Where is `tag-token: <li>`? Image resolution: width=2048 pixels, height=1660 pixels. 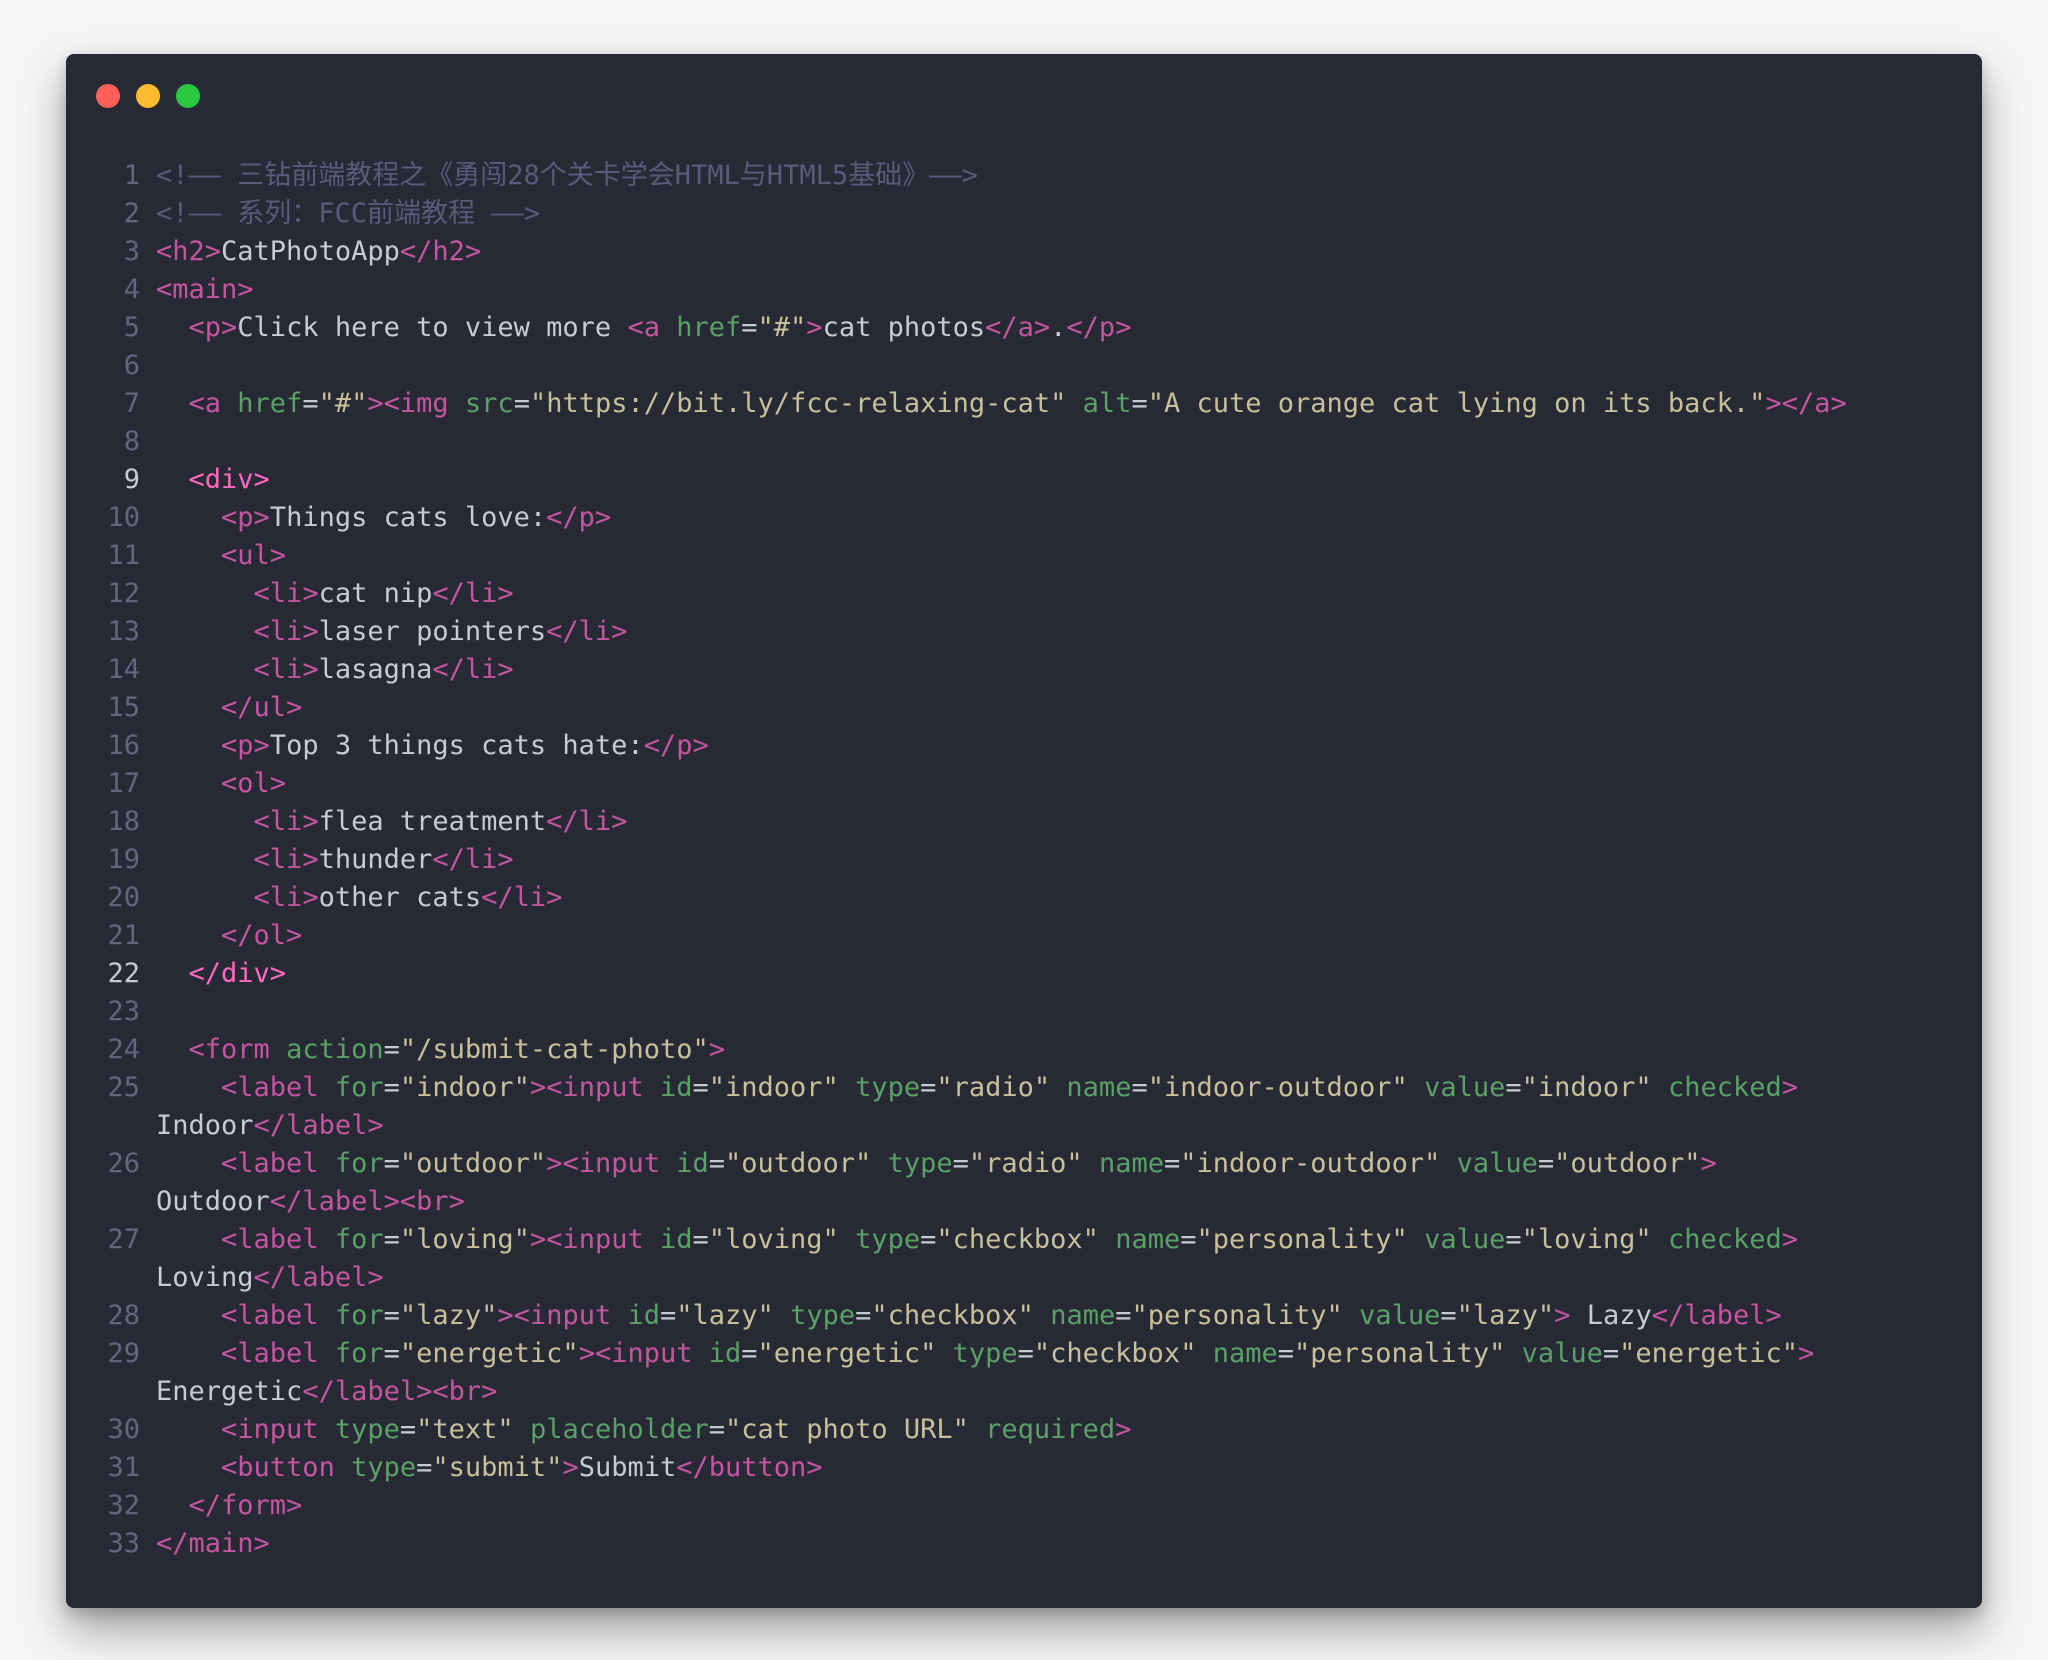 tag-token: <li> is located at coordinates (286, 593).